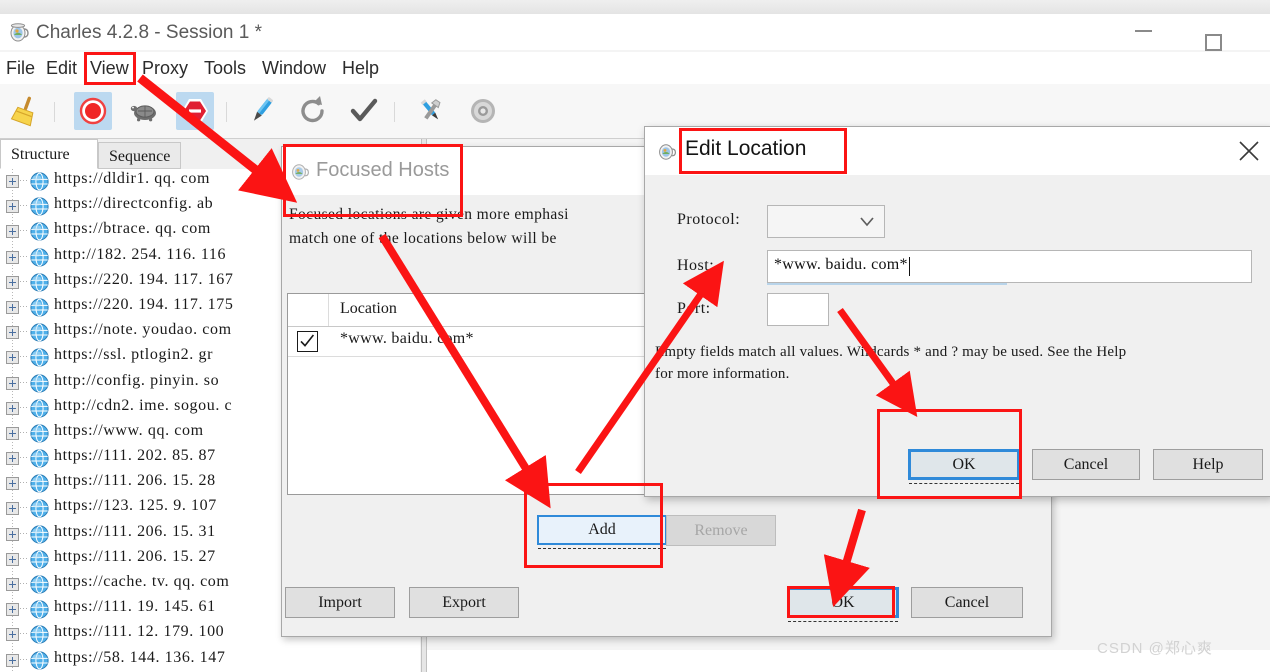 This screenshot has height=672, width=1270. Describe the element at coordinates (140, 254) in the screenshot. I see `tree-row-label: http://182. 254. 116. 116` at that location.